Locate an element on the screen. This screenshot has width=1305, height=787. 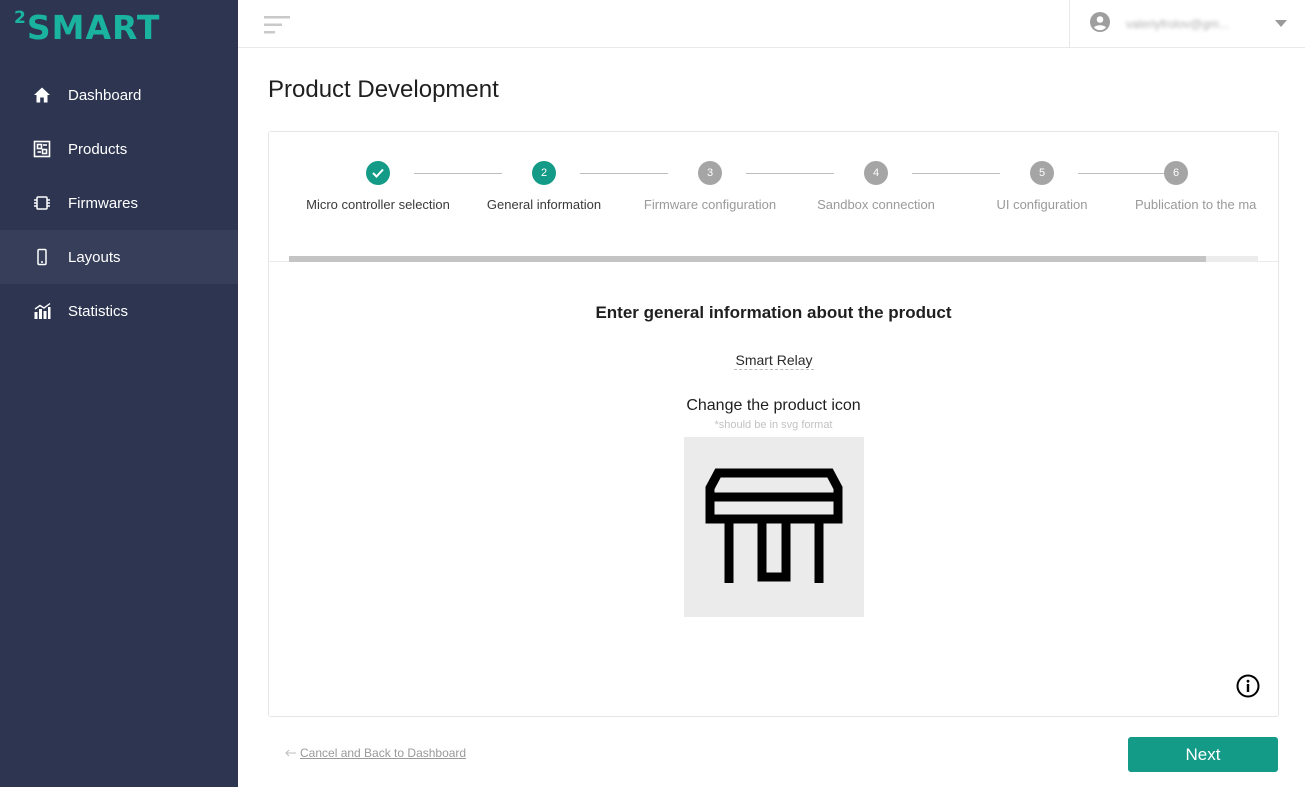
sidebar-item-label: Dashboard is located at coordinates (105, 95).